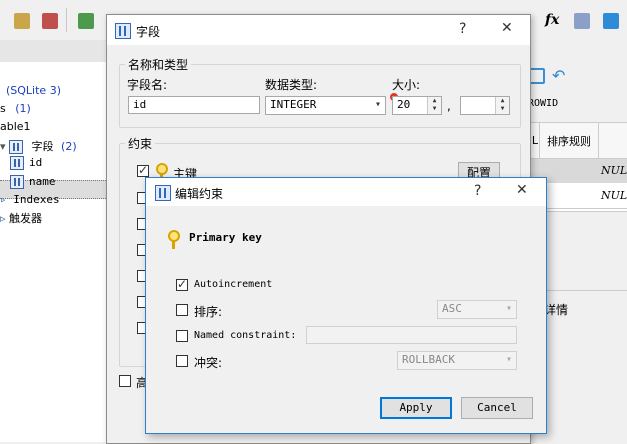 This screenshot has height=444, width=627. Describe the element at coordinates (552, 20) in the screenshot. I see `function-icon: fx` at that location.